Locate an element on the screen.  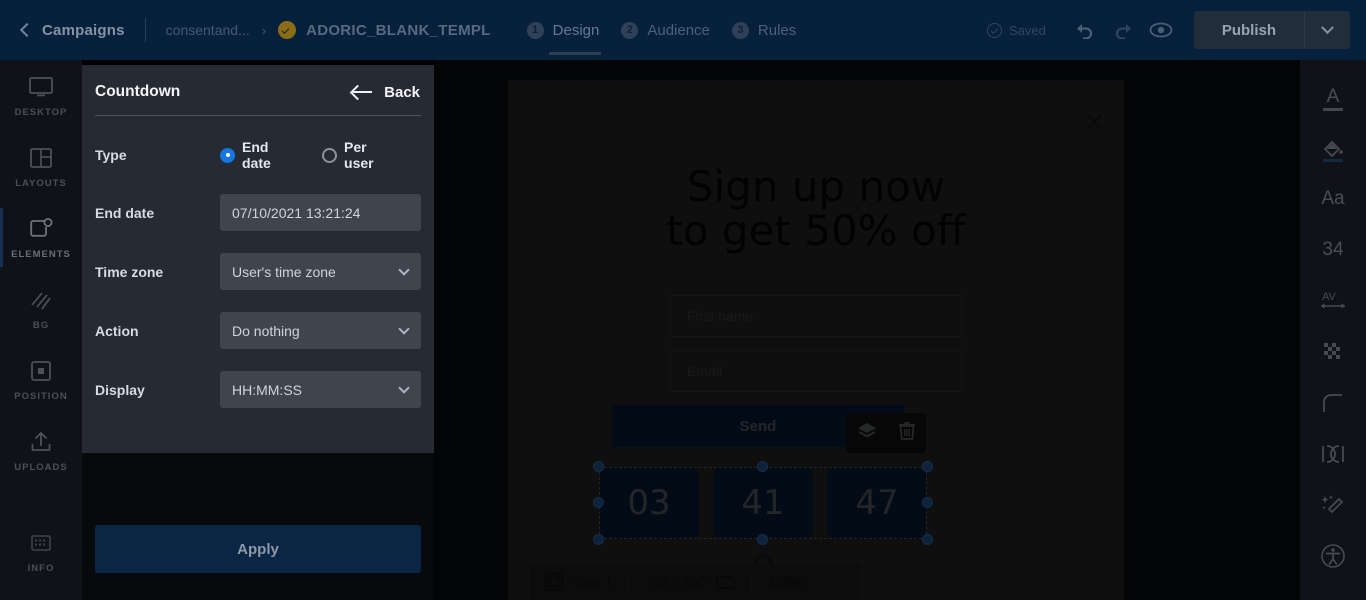
row-time-zone: Time zone User's time zone is located at coordinates (258, 271).